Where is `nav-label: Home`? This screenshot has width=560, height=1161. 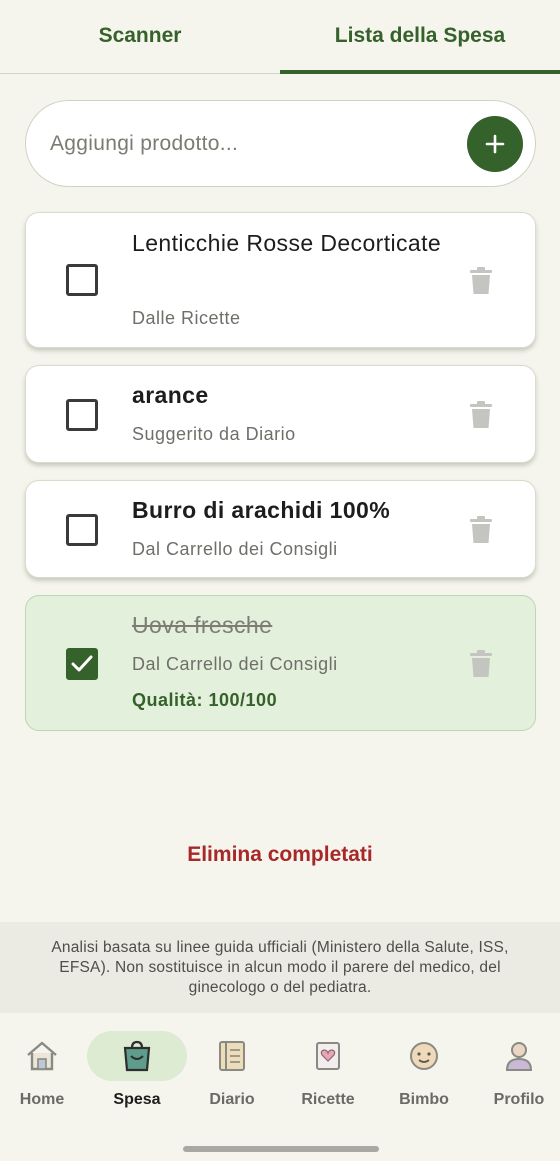
nav-label: Home is located at coordinates (42, 1099).